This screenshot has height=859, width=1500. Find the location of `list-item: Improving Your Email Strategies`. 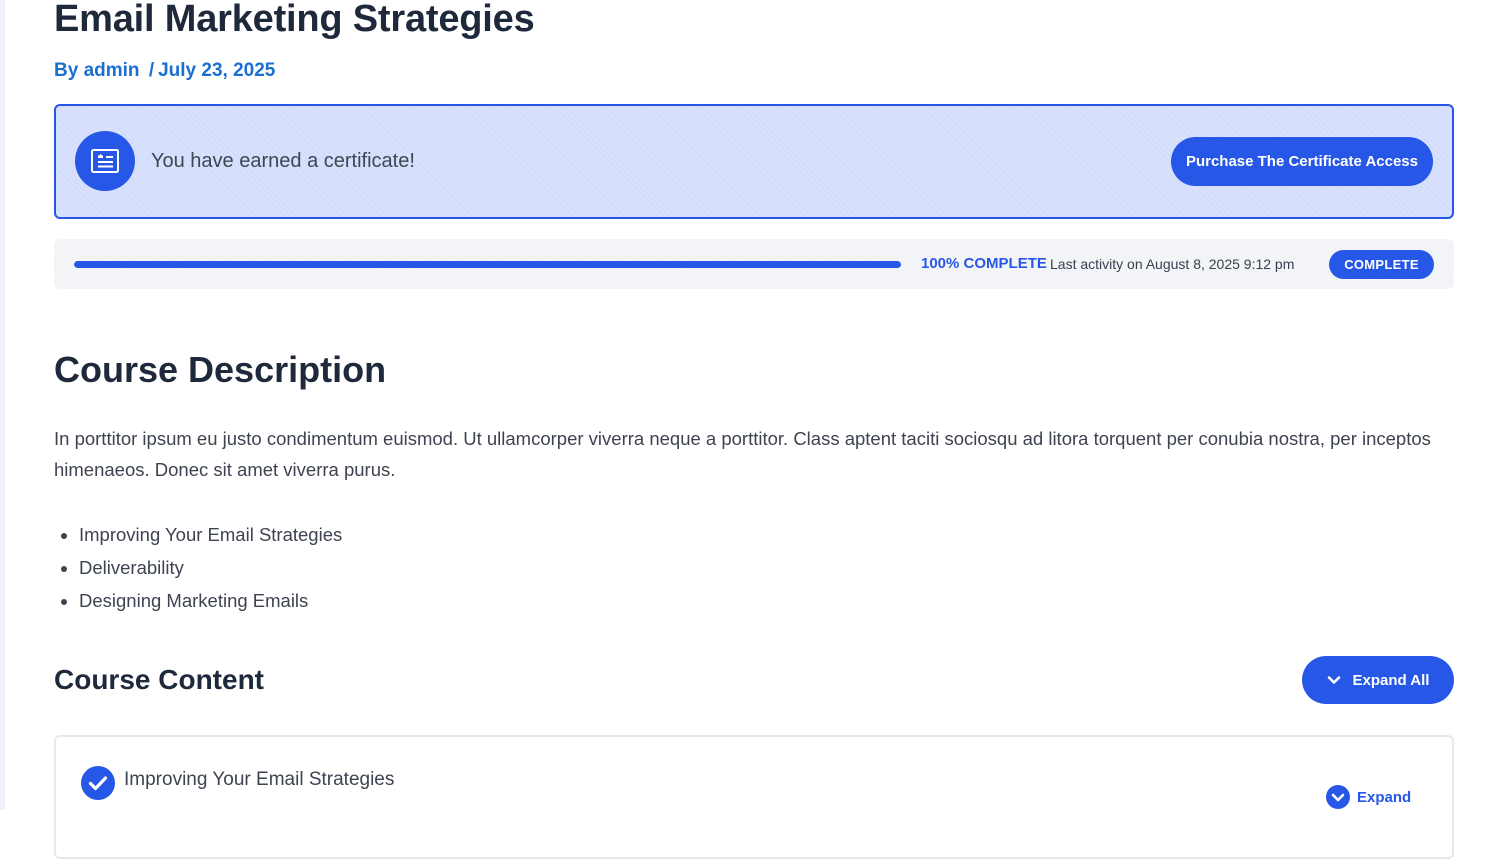

list-item: Improving Your Email Strategies is located at coordinates (210, 534).